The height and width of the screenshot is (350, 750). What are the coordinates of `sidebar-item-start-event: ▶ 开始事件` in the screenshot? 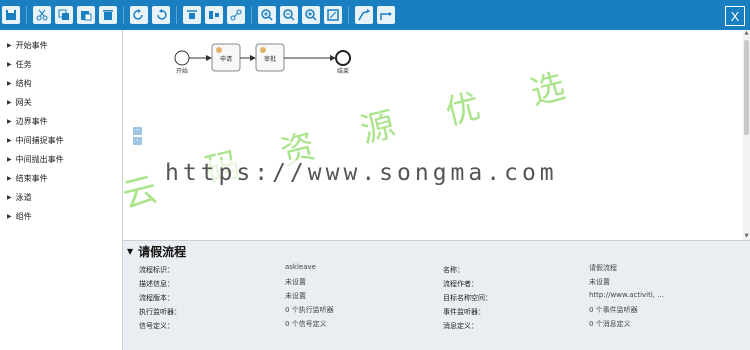 It's located at (61, 45).